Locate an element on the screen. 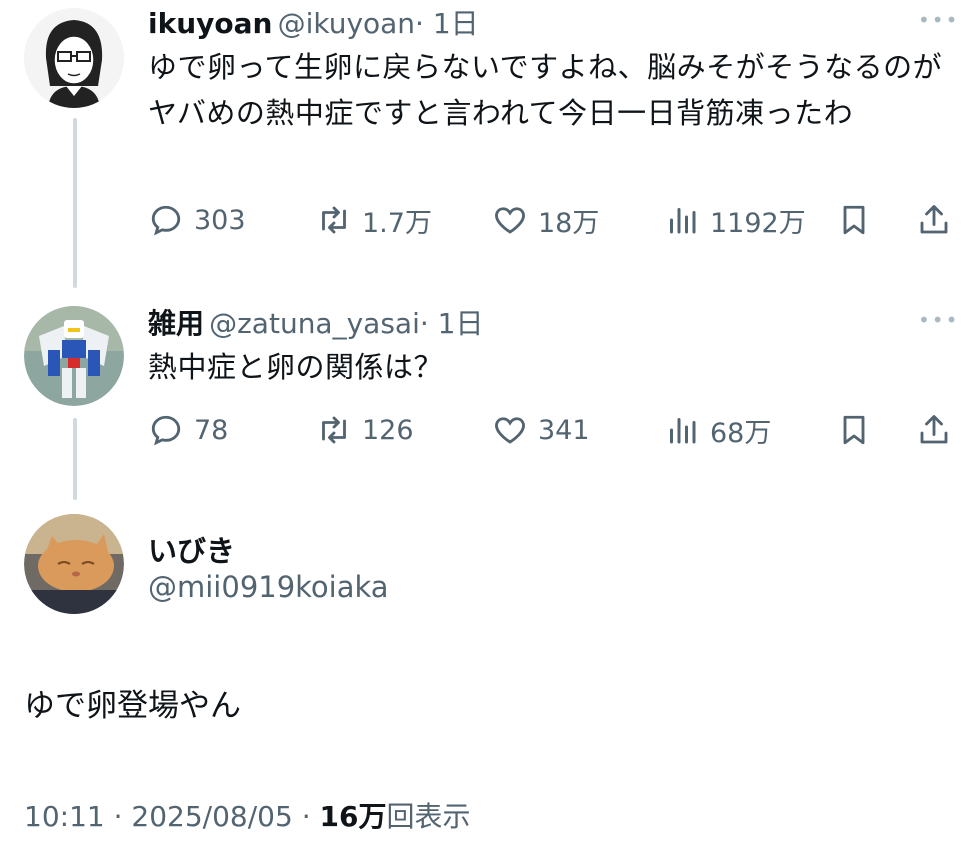 This screenshot has width=979, height=853. like-count: 341 is located at coordinates (564, 430).